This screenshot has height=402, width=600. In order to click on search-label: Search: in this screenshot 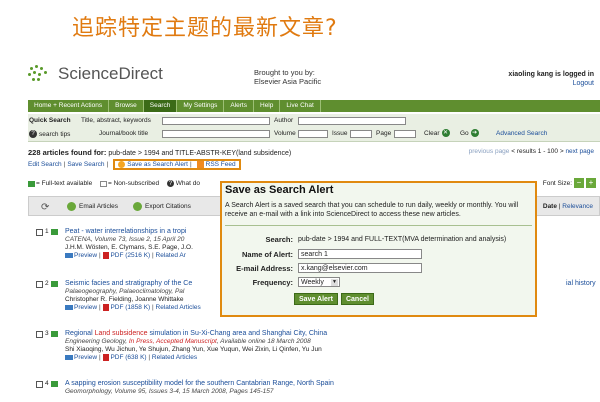, I will do `click(279, 239)`.